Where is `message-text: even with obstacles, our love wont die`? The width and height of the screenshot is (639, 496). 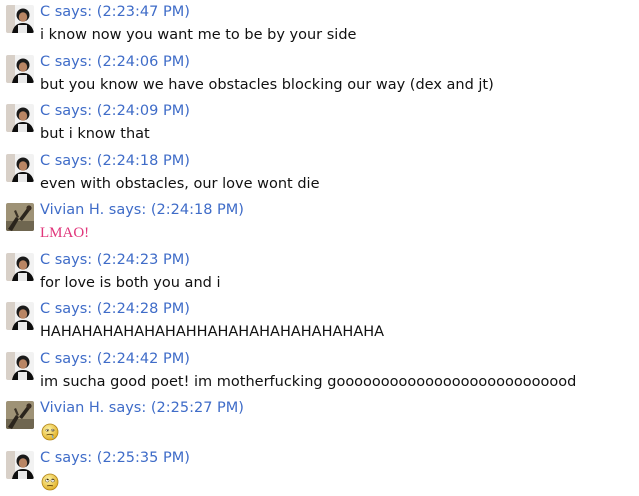
message-text: even with obstacles, our love wont die is located at coordinates (180, 184).